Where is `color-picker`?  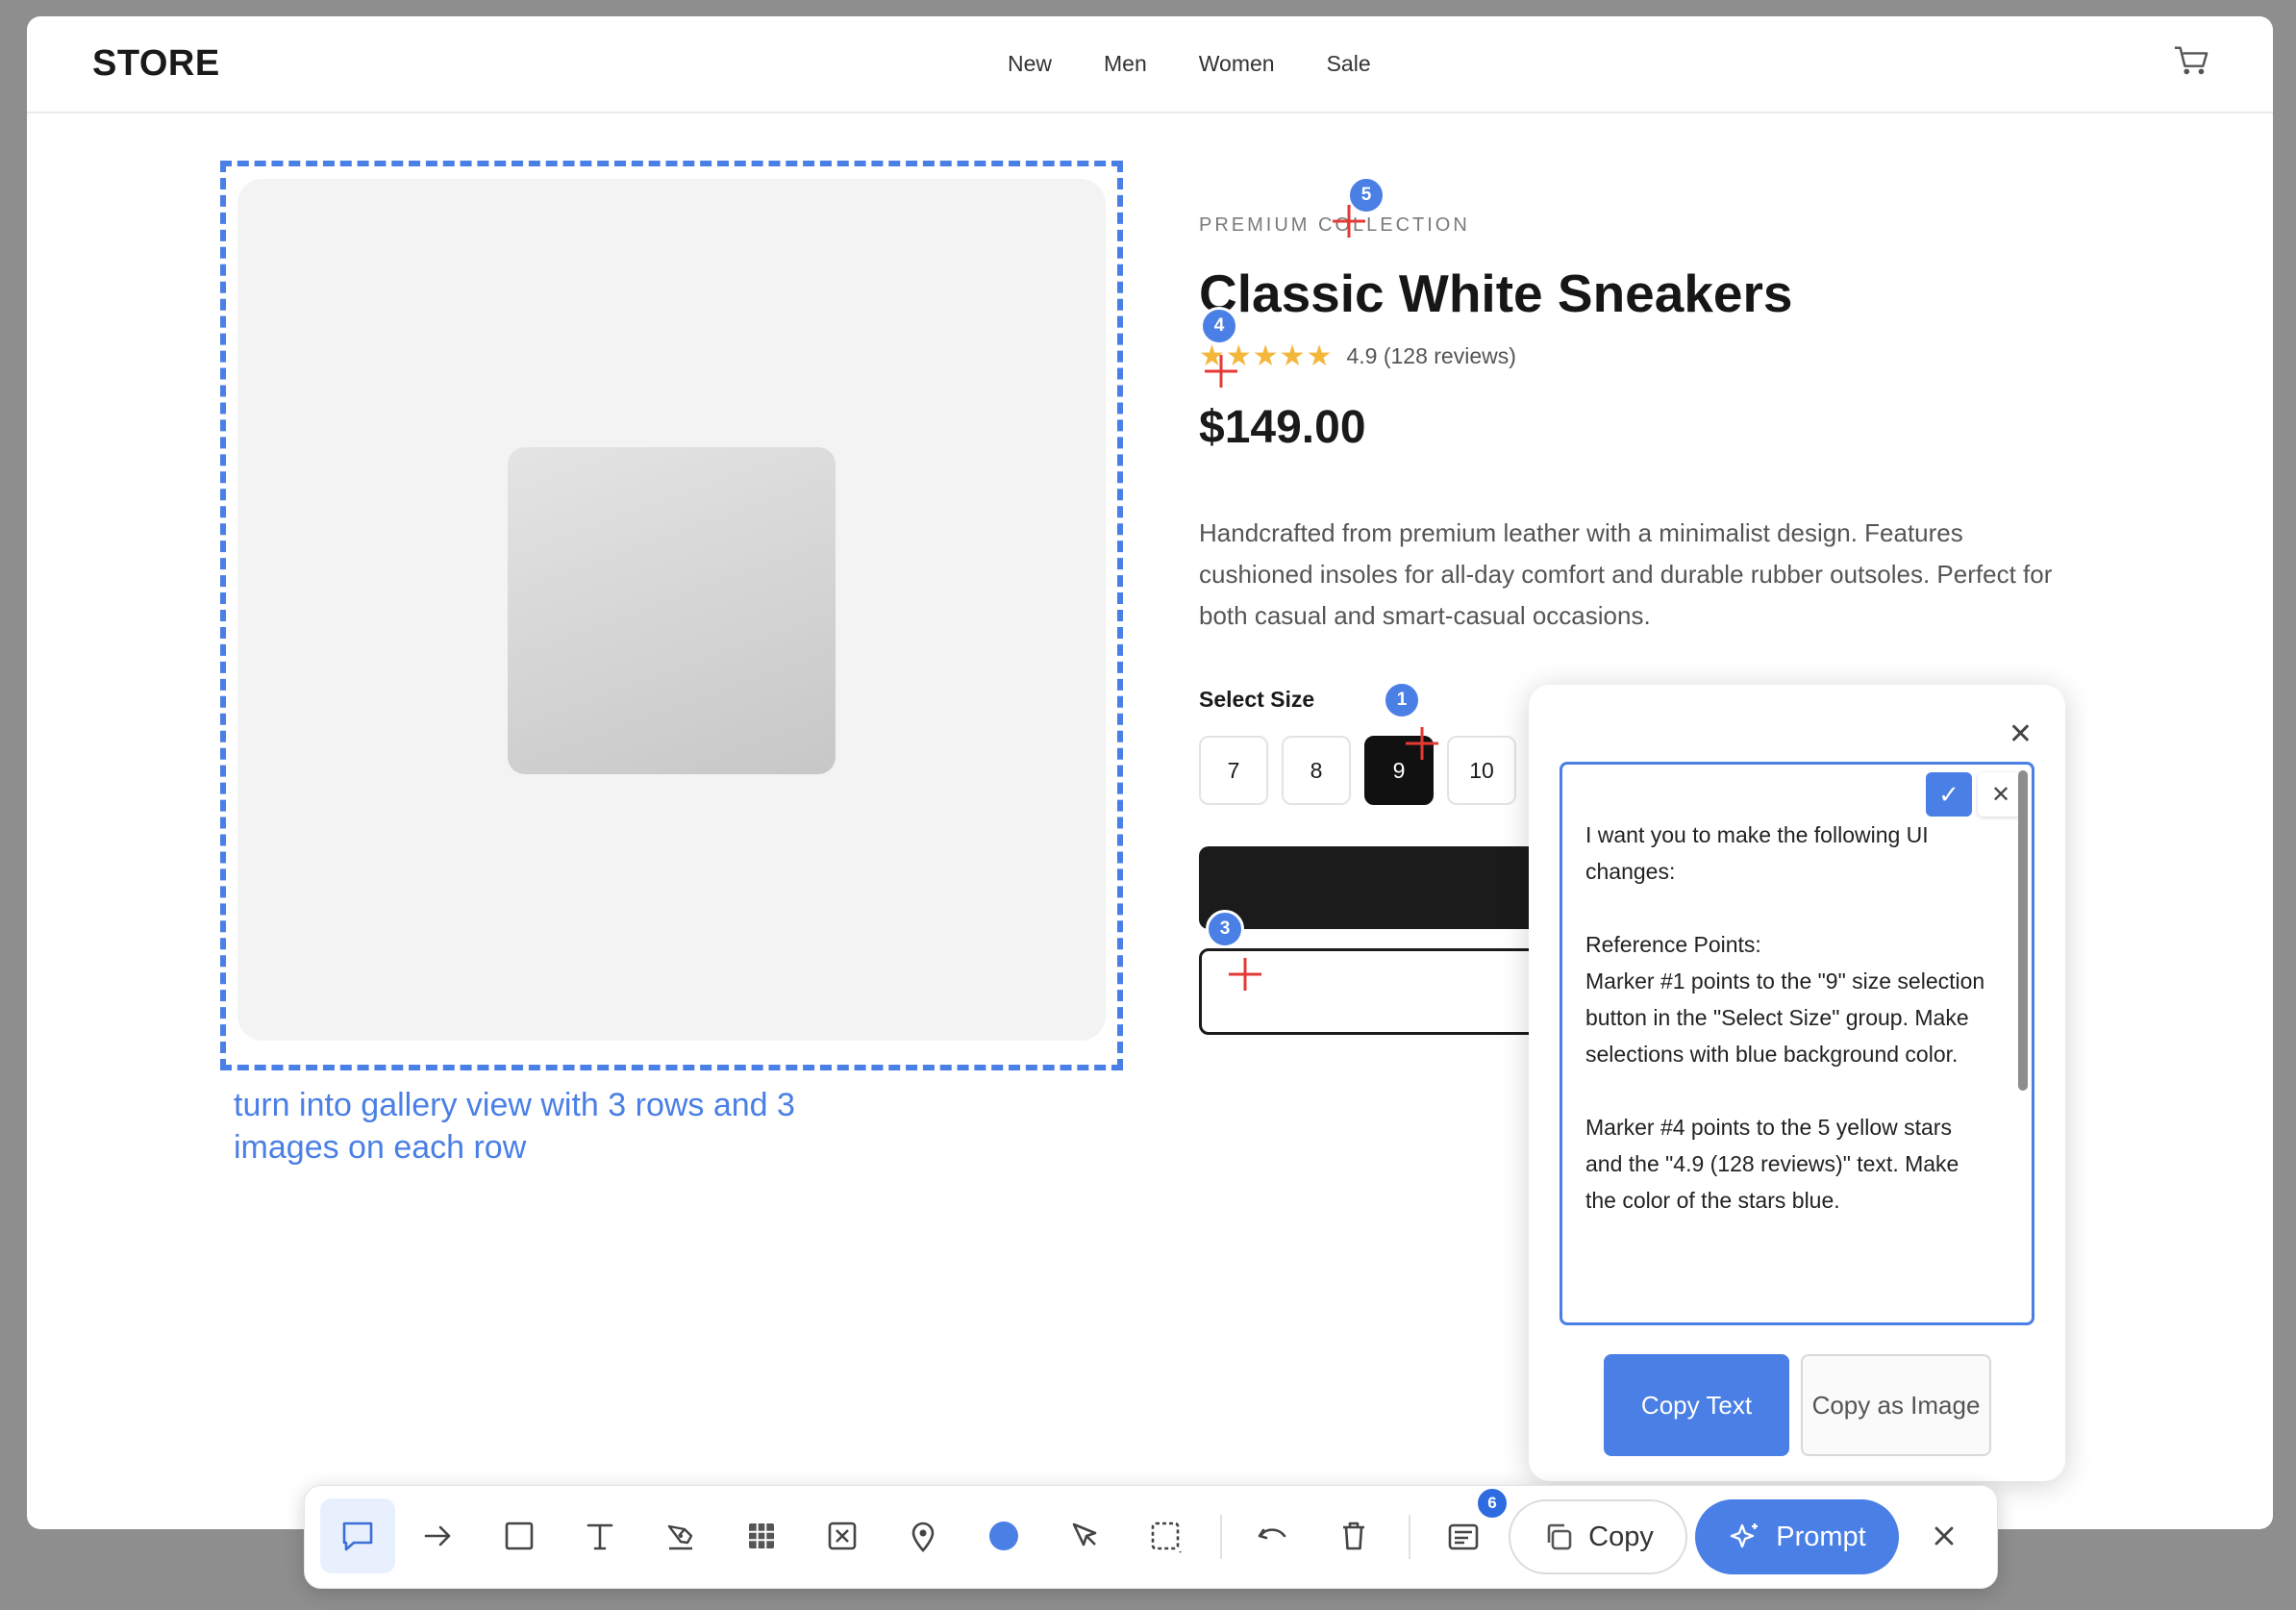
color-picker is located at coordinates (1003, 1535).